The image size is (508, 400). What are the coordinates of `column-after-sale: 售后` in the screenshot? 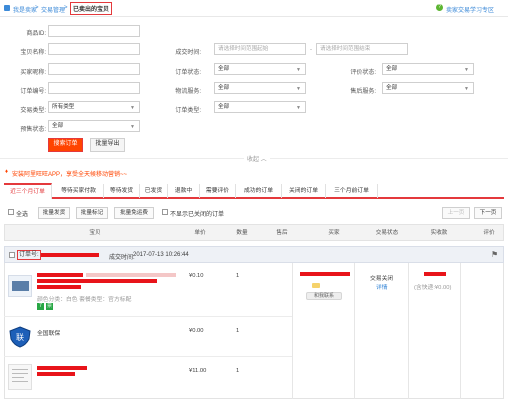 It's located at (282, 233).